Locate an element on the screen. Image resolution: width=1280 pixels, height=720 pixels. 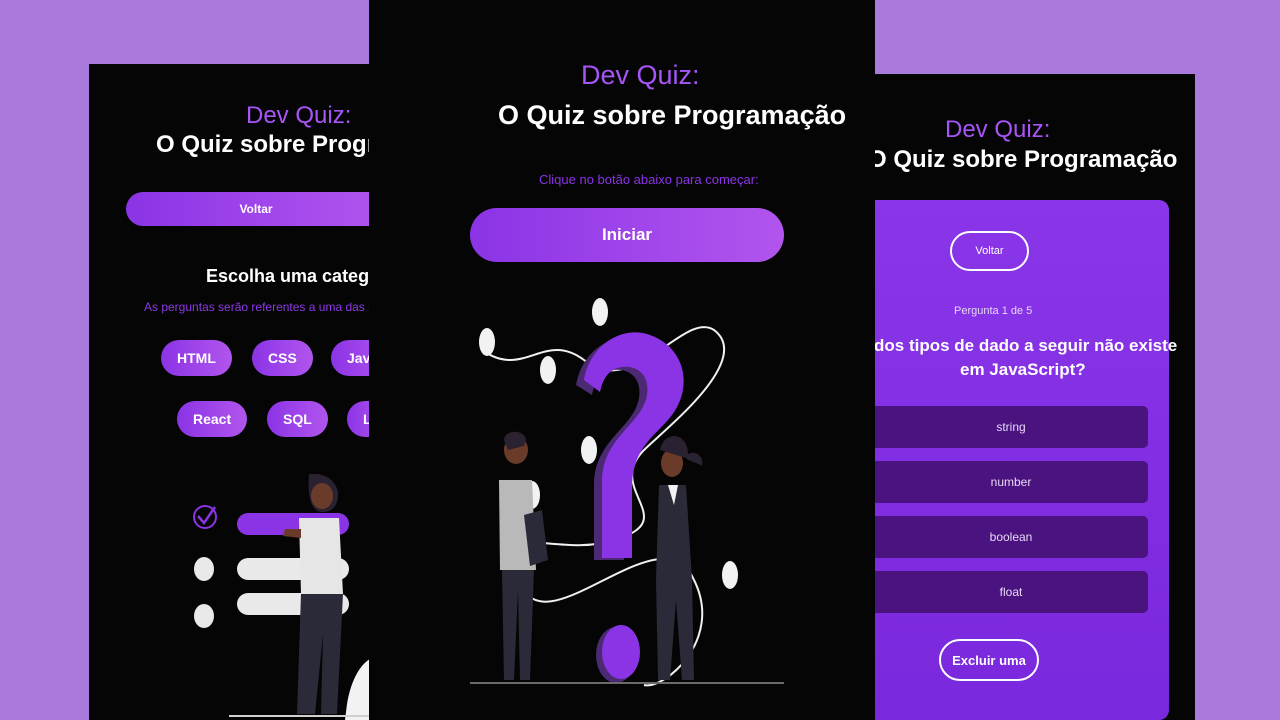
category-javascript-button: Java is located at coordinates (350, 358).